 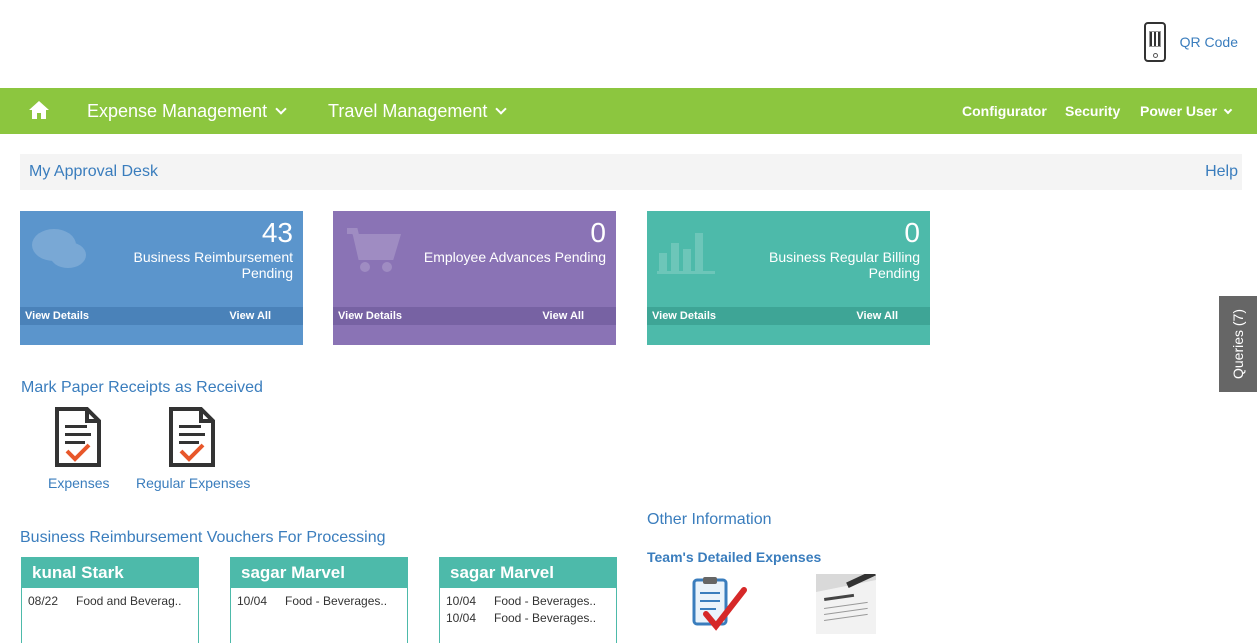 I want to click on expense-report-image, so click(x=846, y=604).